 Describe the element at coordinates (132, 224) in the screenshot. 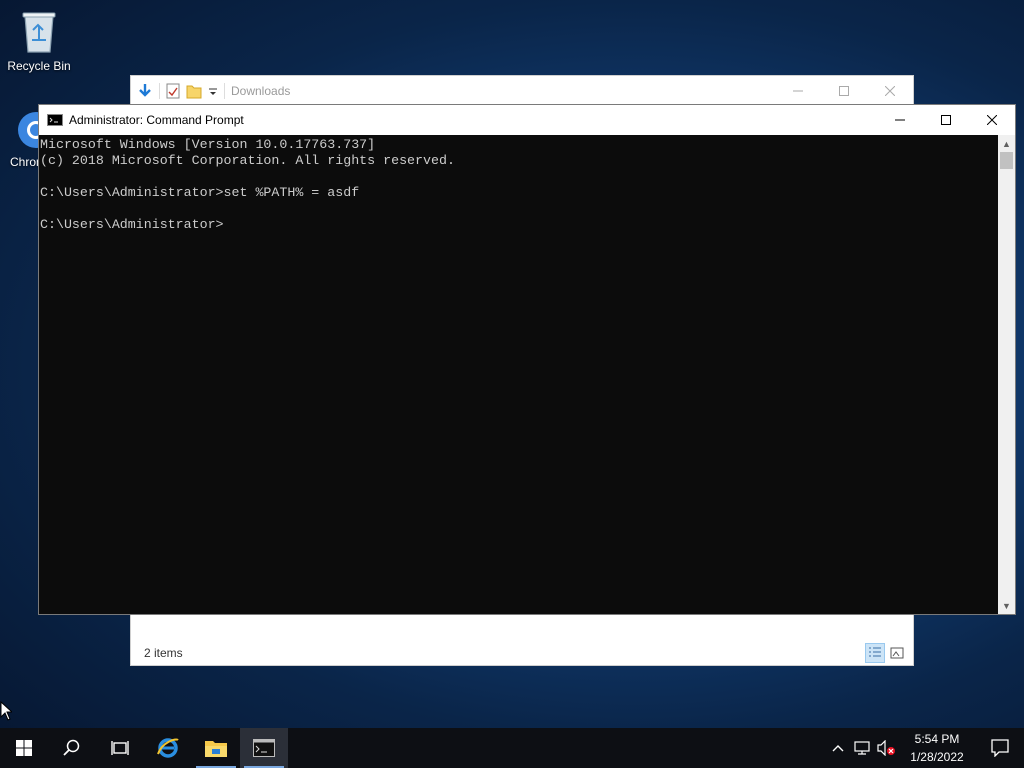

I see `console-prompt-line: C:\Users\Administrator>` at that location.